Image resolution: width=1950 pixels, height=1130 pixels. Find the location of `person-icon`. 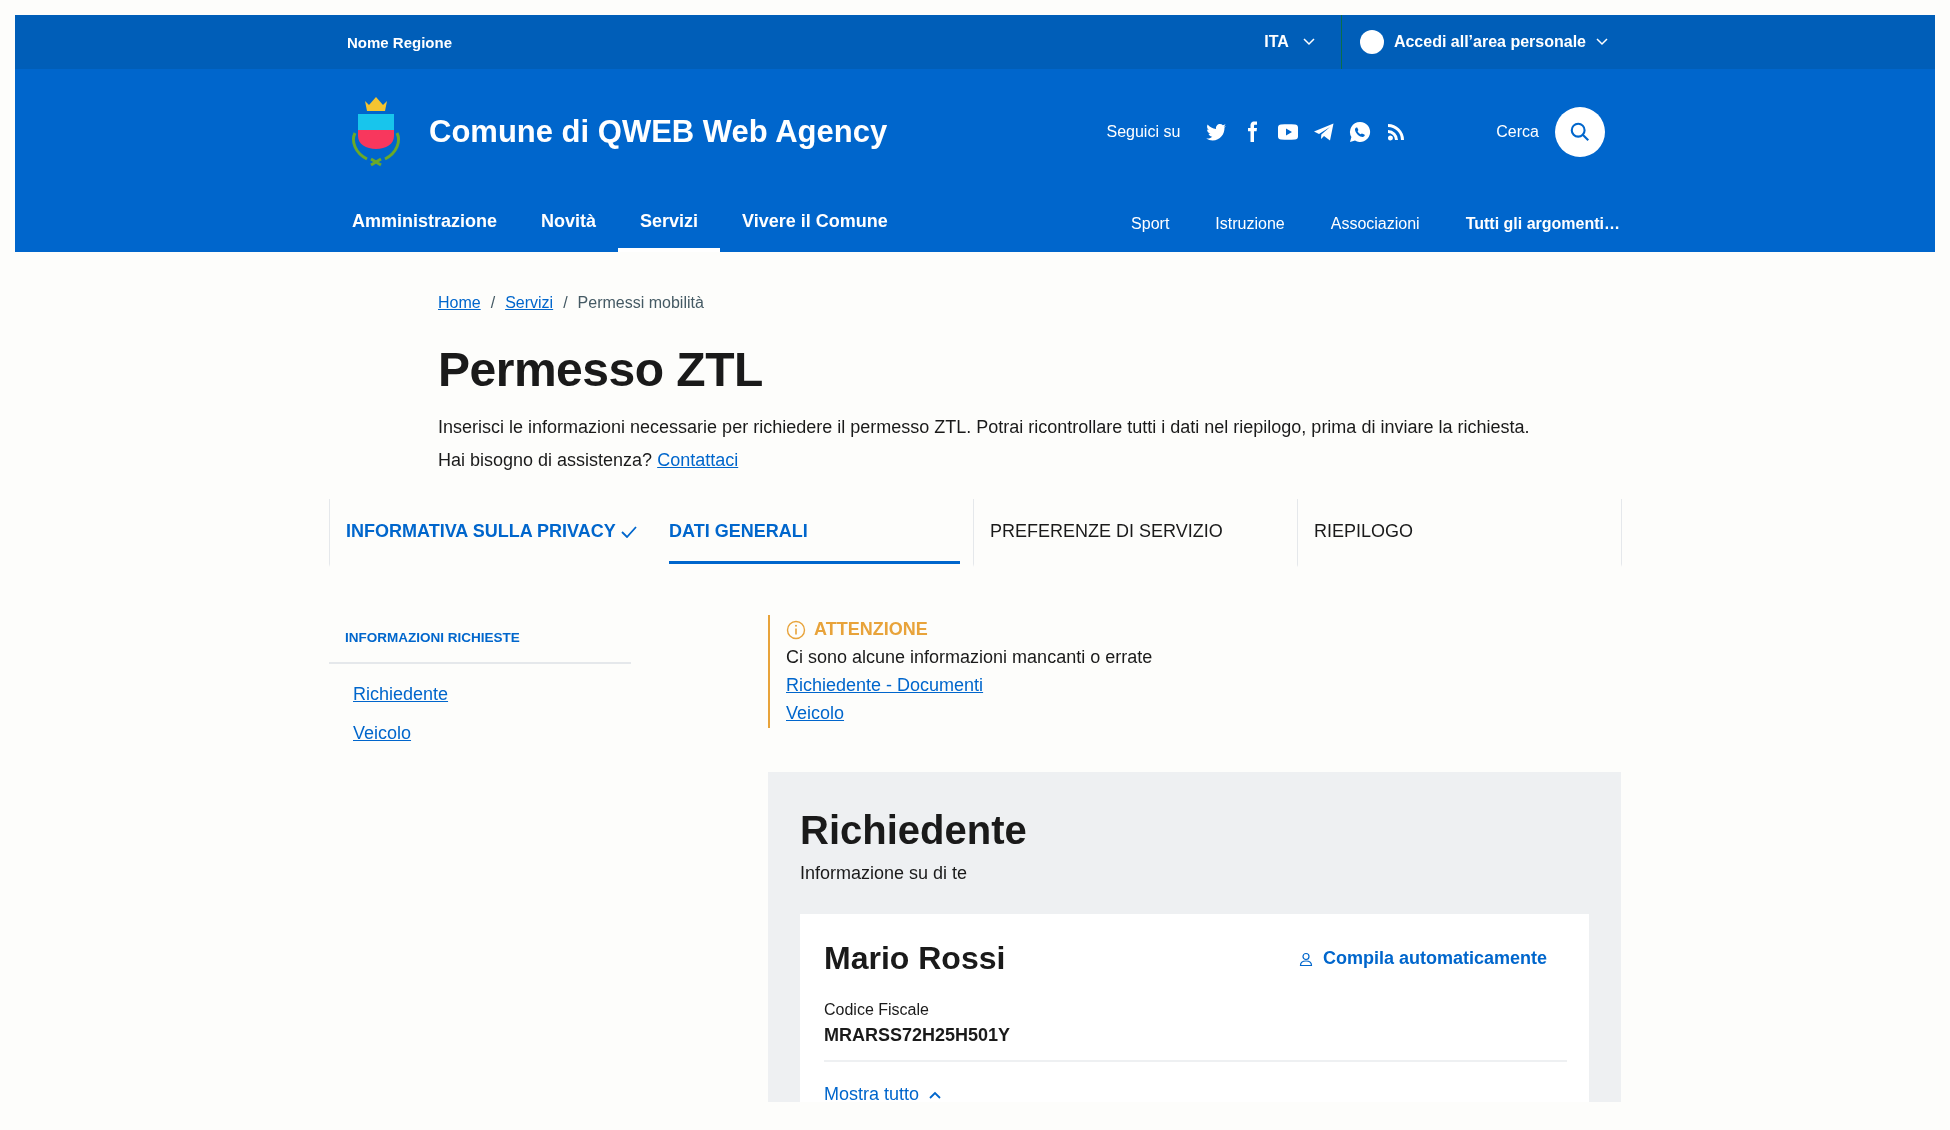

person-icon is located at coordinates (1305, 958).